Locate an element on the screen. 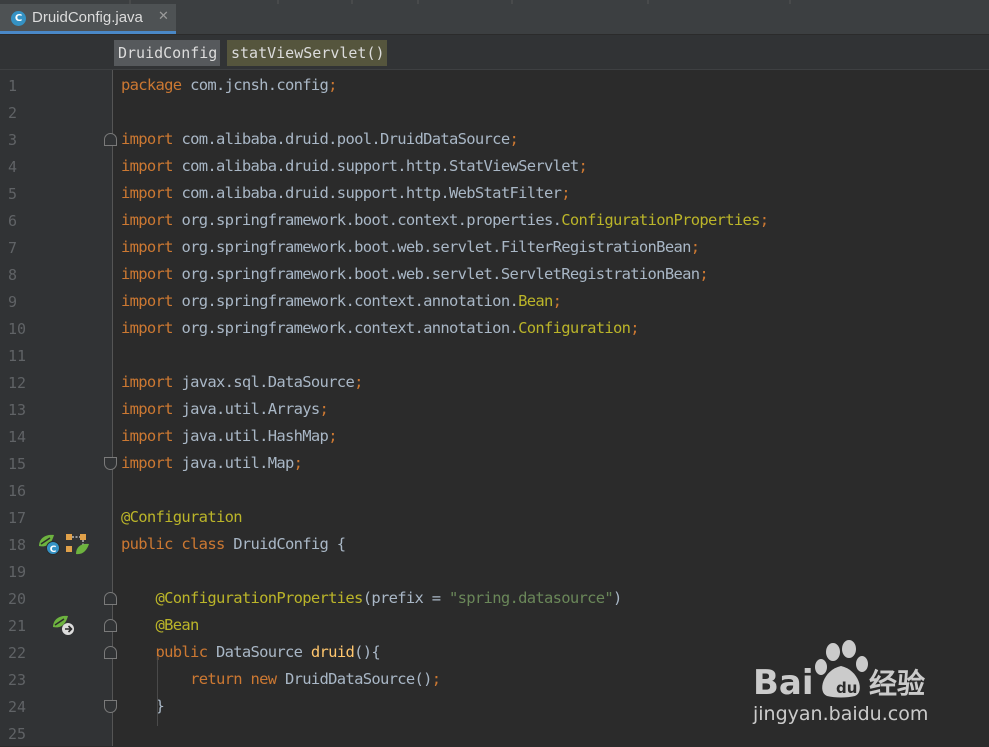 This screenshot has height=747, width=989. code-token: public is located at coordinates (185, 652).